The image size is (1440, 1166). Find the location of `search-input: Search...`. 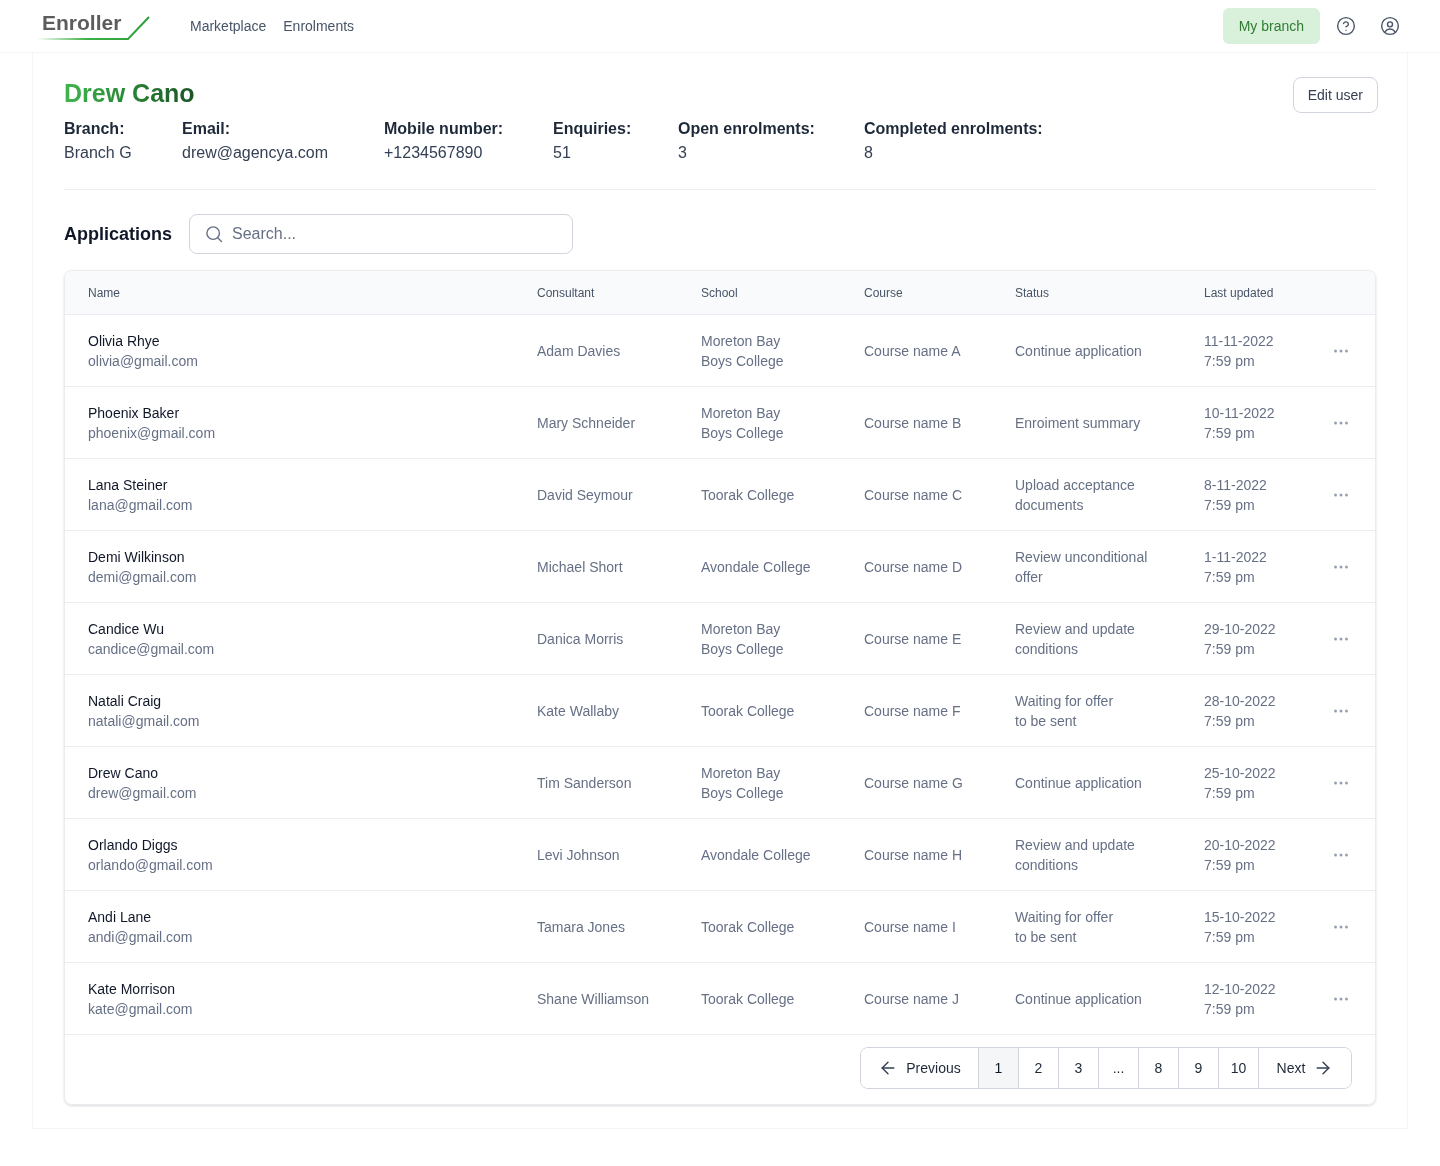

search-input: Search... is located at coordinates (395, 234).